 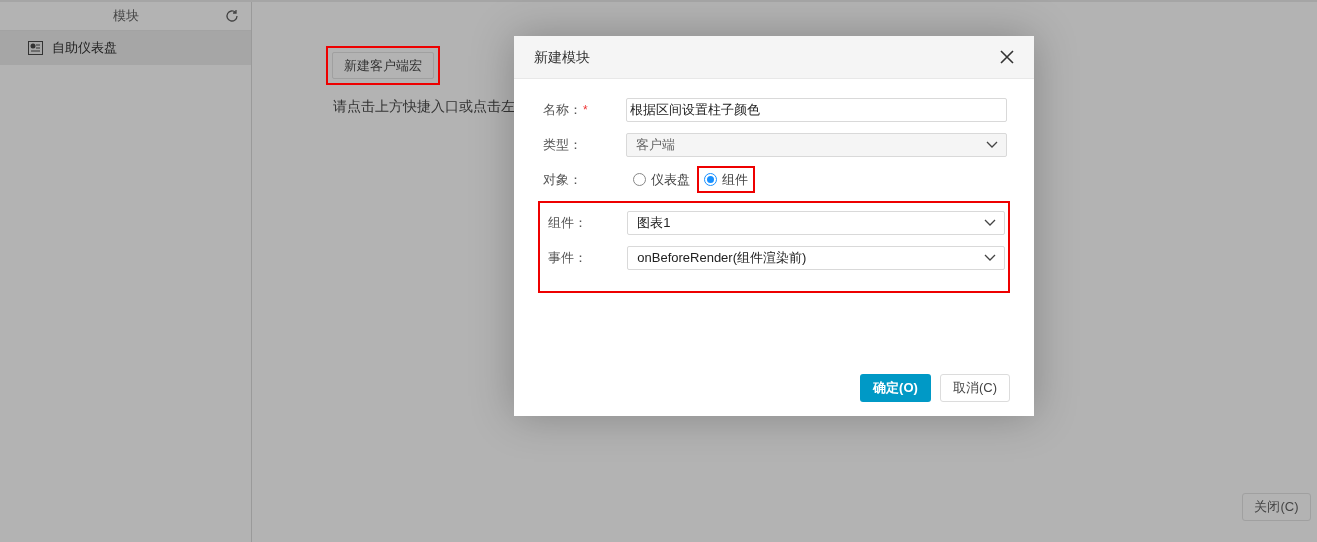 I want to click on radio-option: 组件, so click(x=726, y=179).